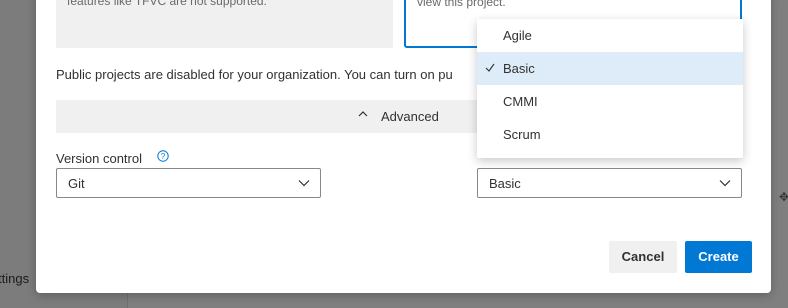  I want to click on cancel-button: Cancel, so click(643, 257).